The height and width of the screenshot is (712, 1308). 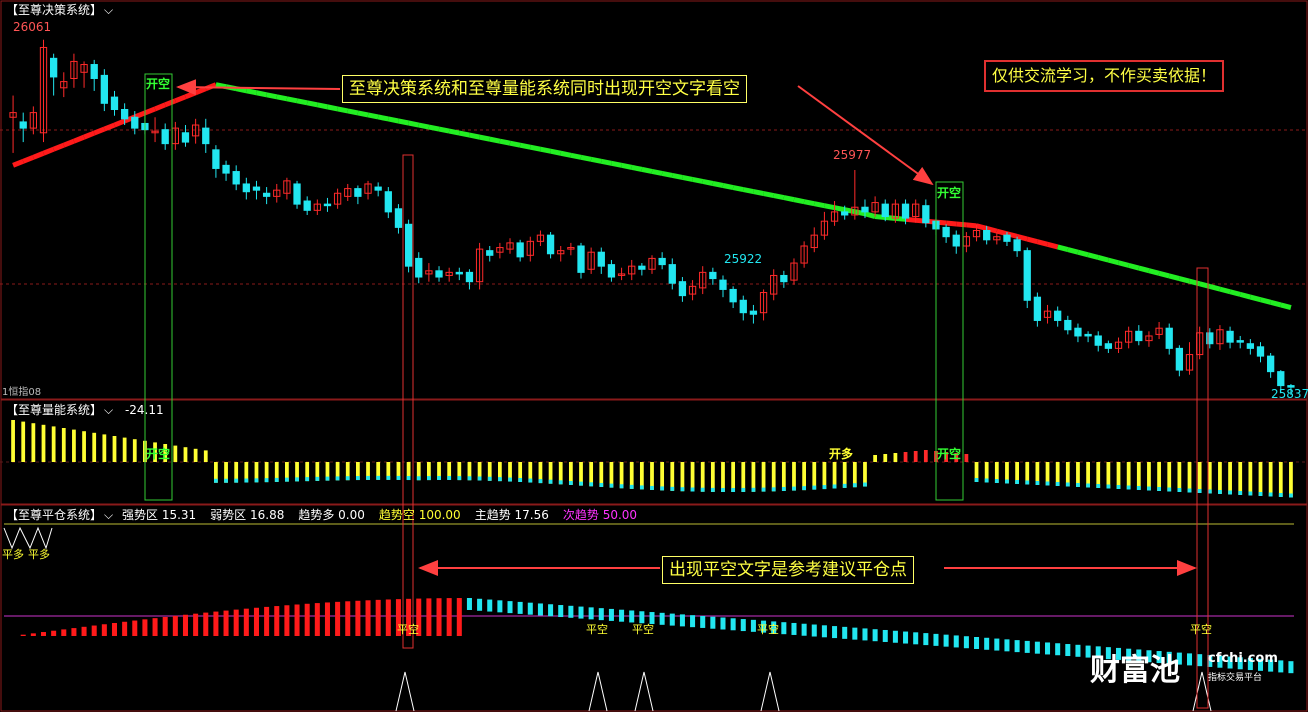 I want to click on price-panel-title: 【至尊决策系统】 ⌵, so click(x=59, y=10).